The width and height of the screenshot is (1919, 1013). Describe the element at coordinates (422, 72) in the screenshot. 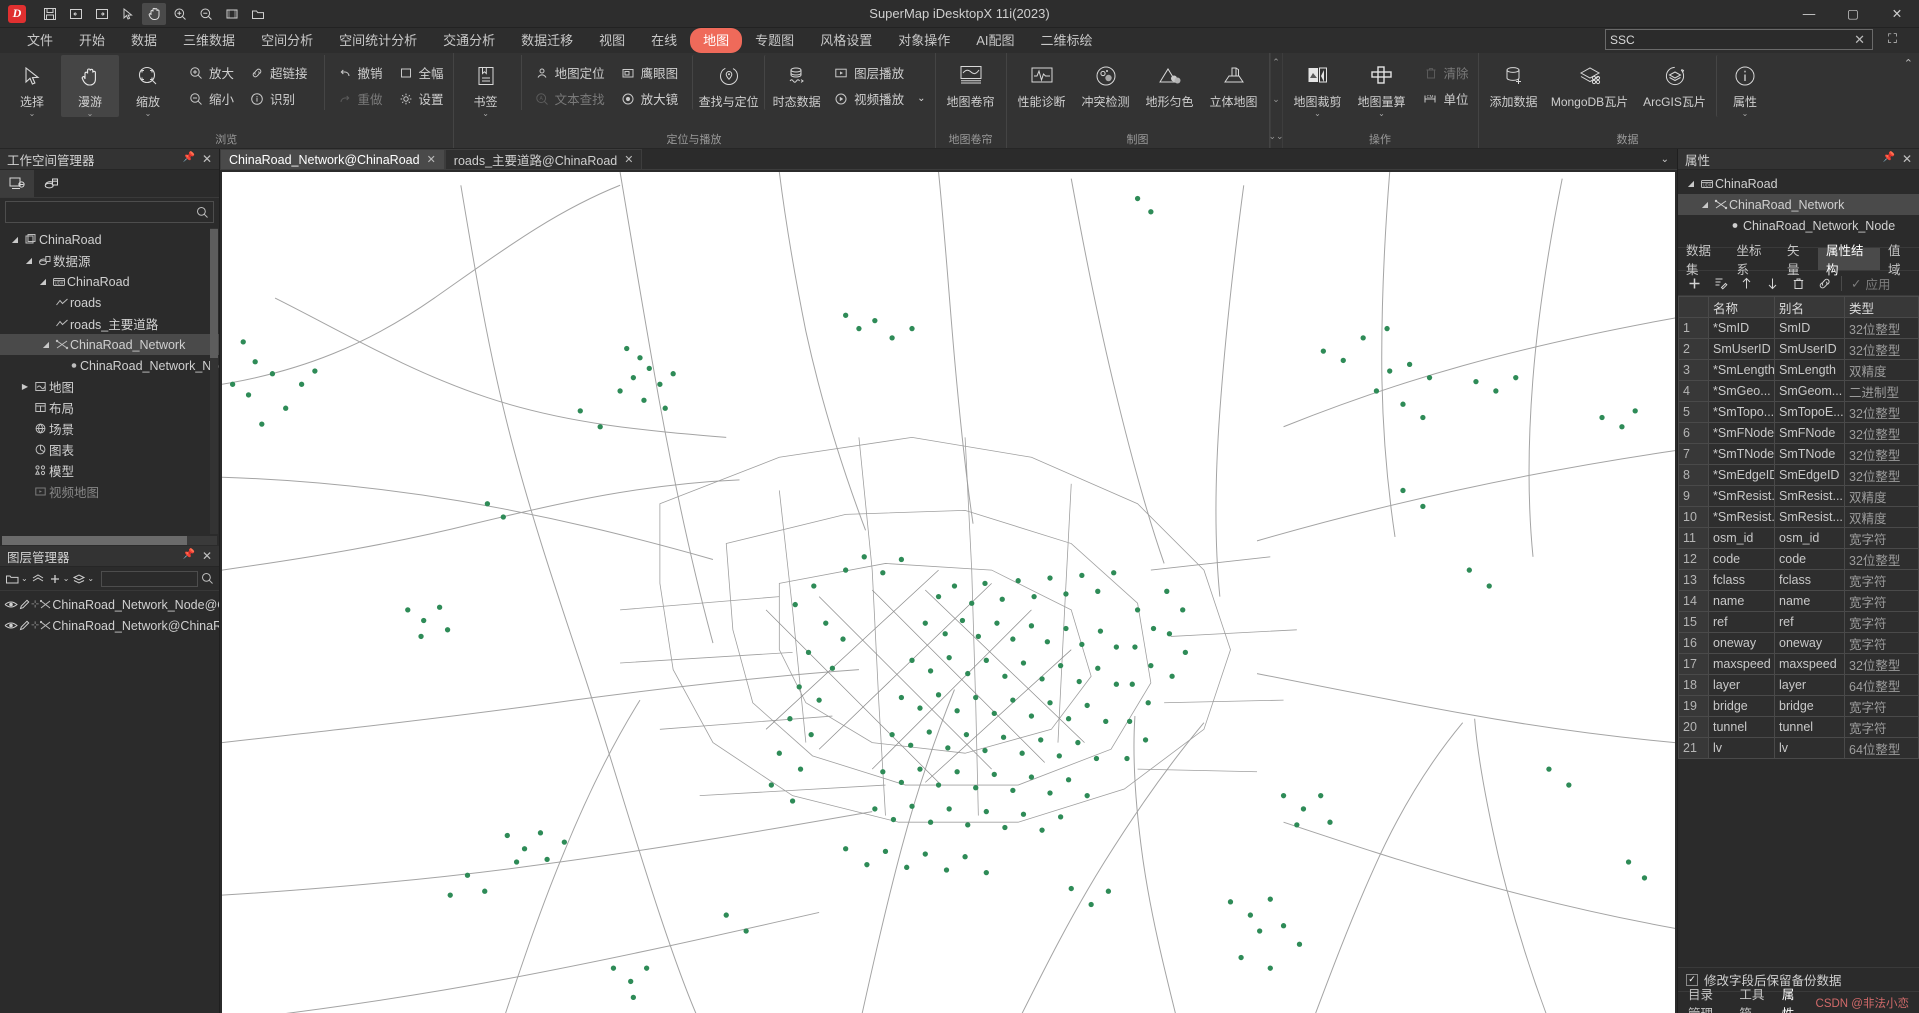

I see `ribbon-fullextent-button: 全幅` at that location.